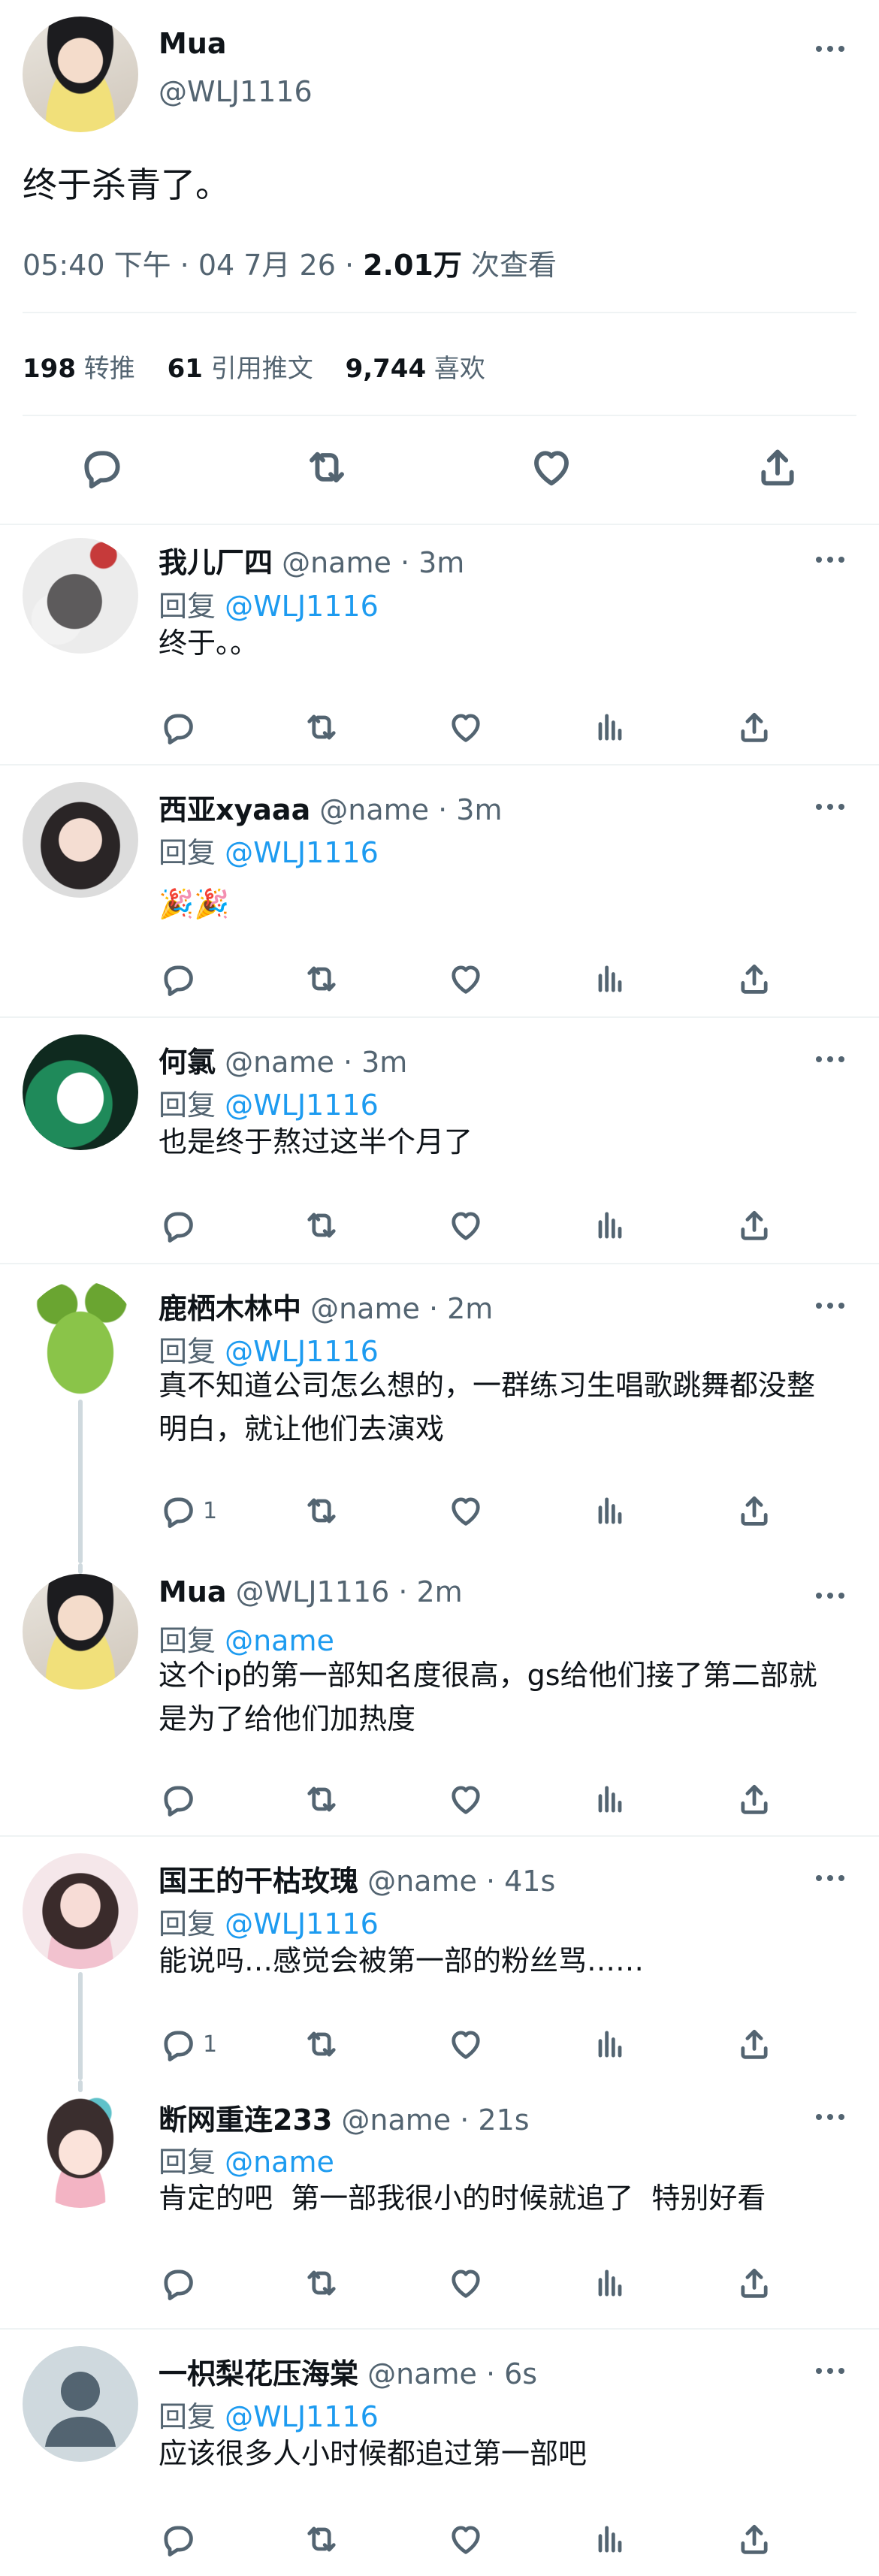 This screenshot has height=2576, width=879. I want to click on reply-to: 回复 @WLJ1116, so click(269, 850).